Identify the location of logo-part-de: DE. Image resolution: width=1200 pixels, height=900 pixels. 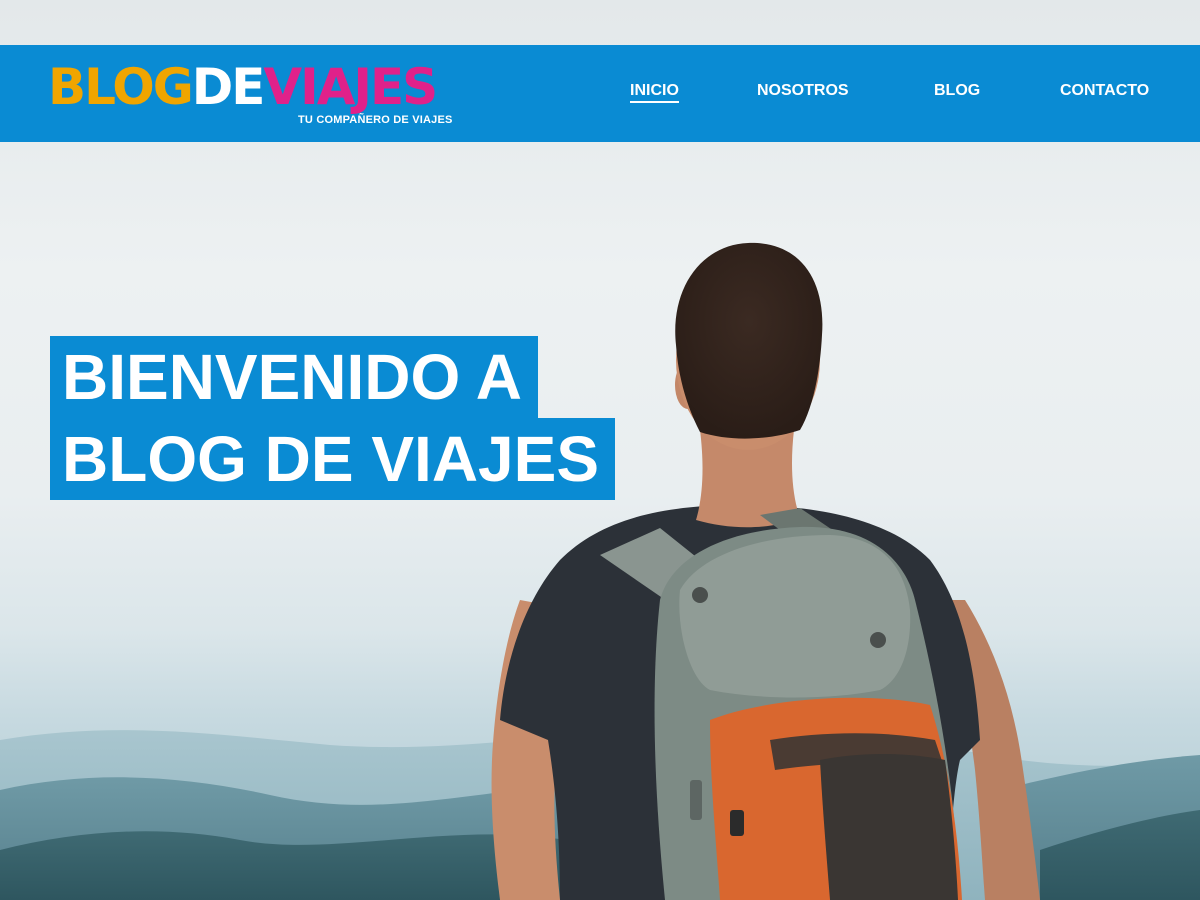
(228, 87).